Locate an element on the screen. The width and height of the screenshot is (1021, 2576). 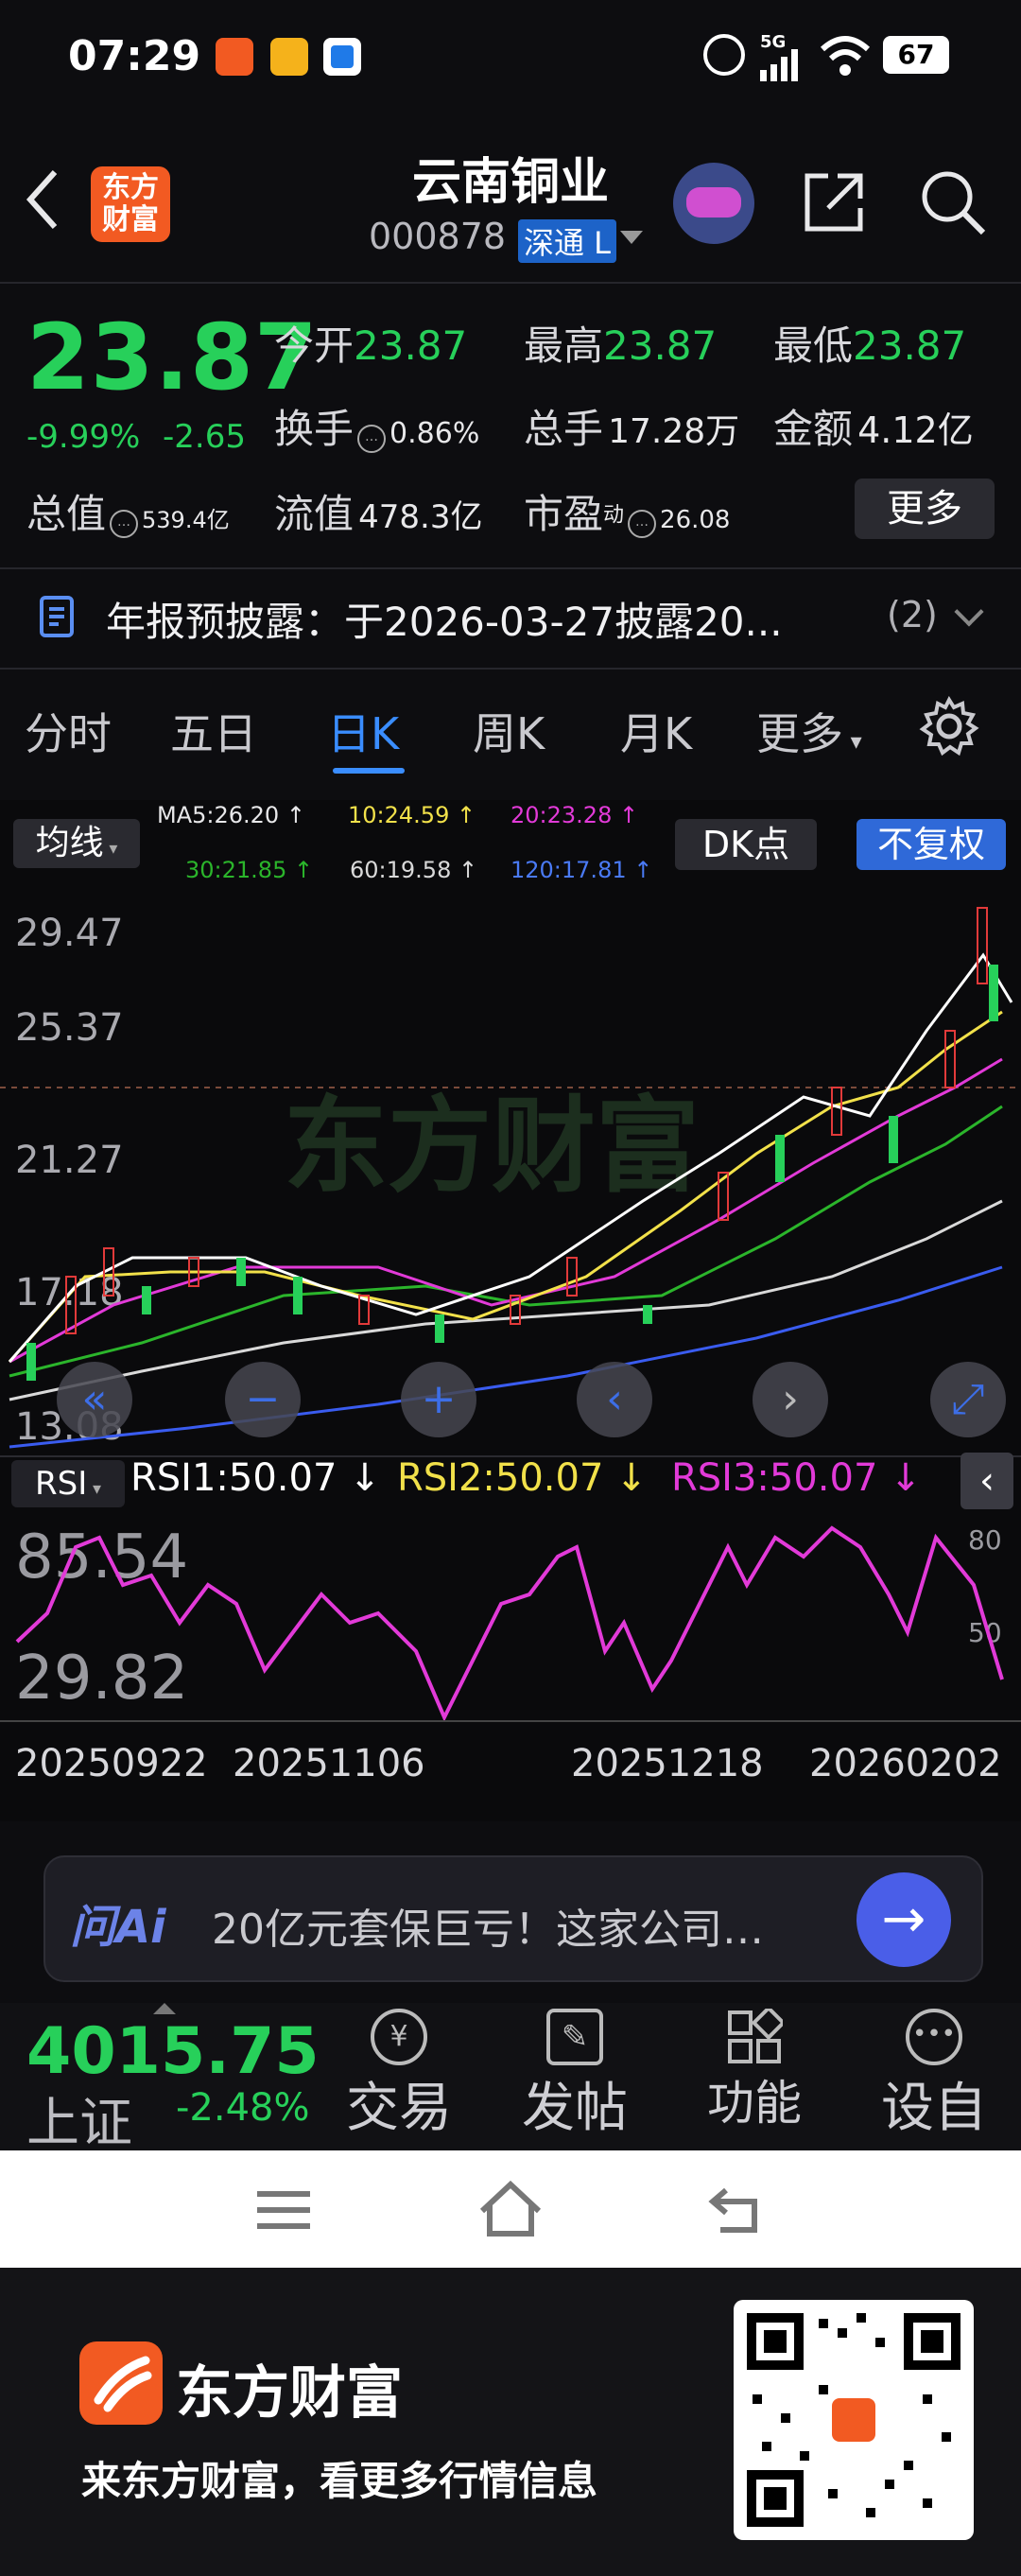
stock-title: 云南铜业 is located at coordinates (510, 182).